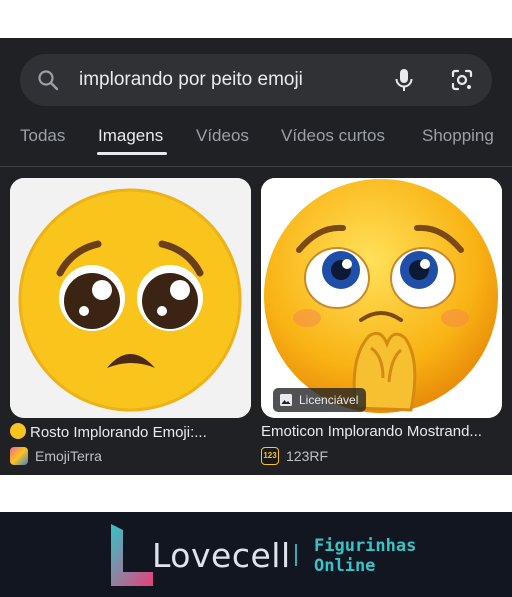 The height and width of the screenshot is (597, 512). What do you see at coordinates (286, 400) in the screenshot?
I see `image-icon` at bounding box center [286, 400].